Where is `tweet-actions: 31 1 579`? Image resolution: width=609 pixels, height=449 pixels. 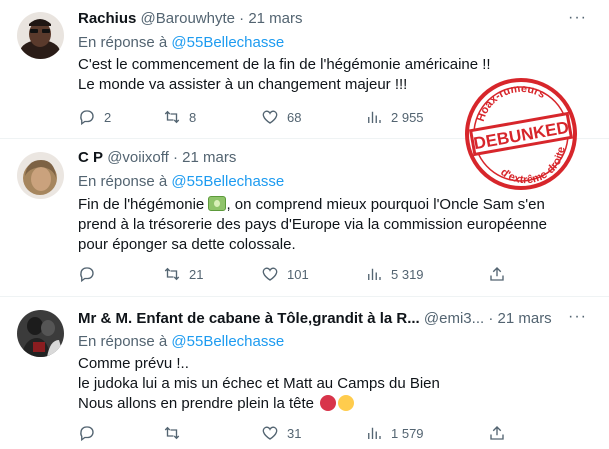 tweet-actions: 31 1 579 is located at coordinates (298, 434).